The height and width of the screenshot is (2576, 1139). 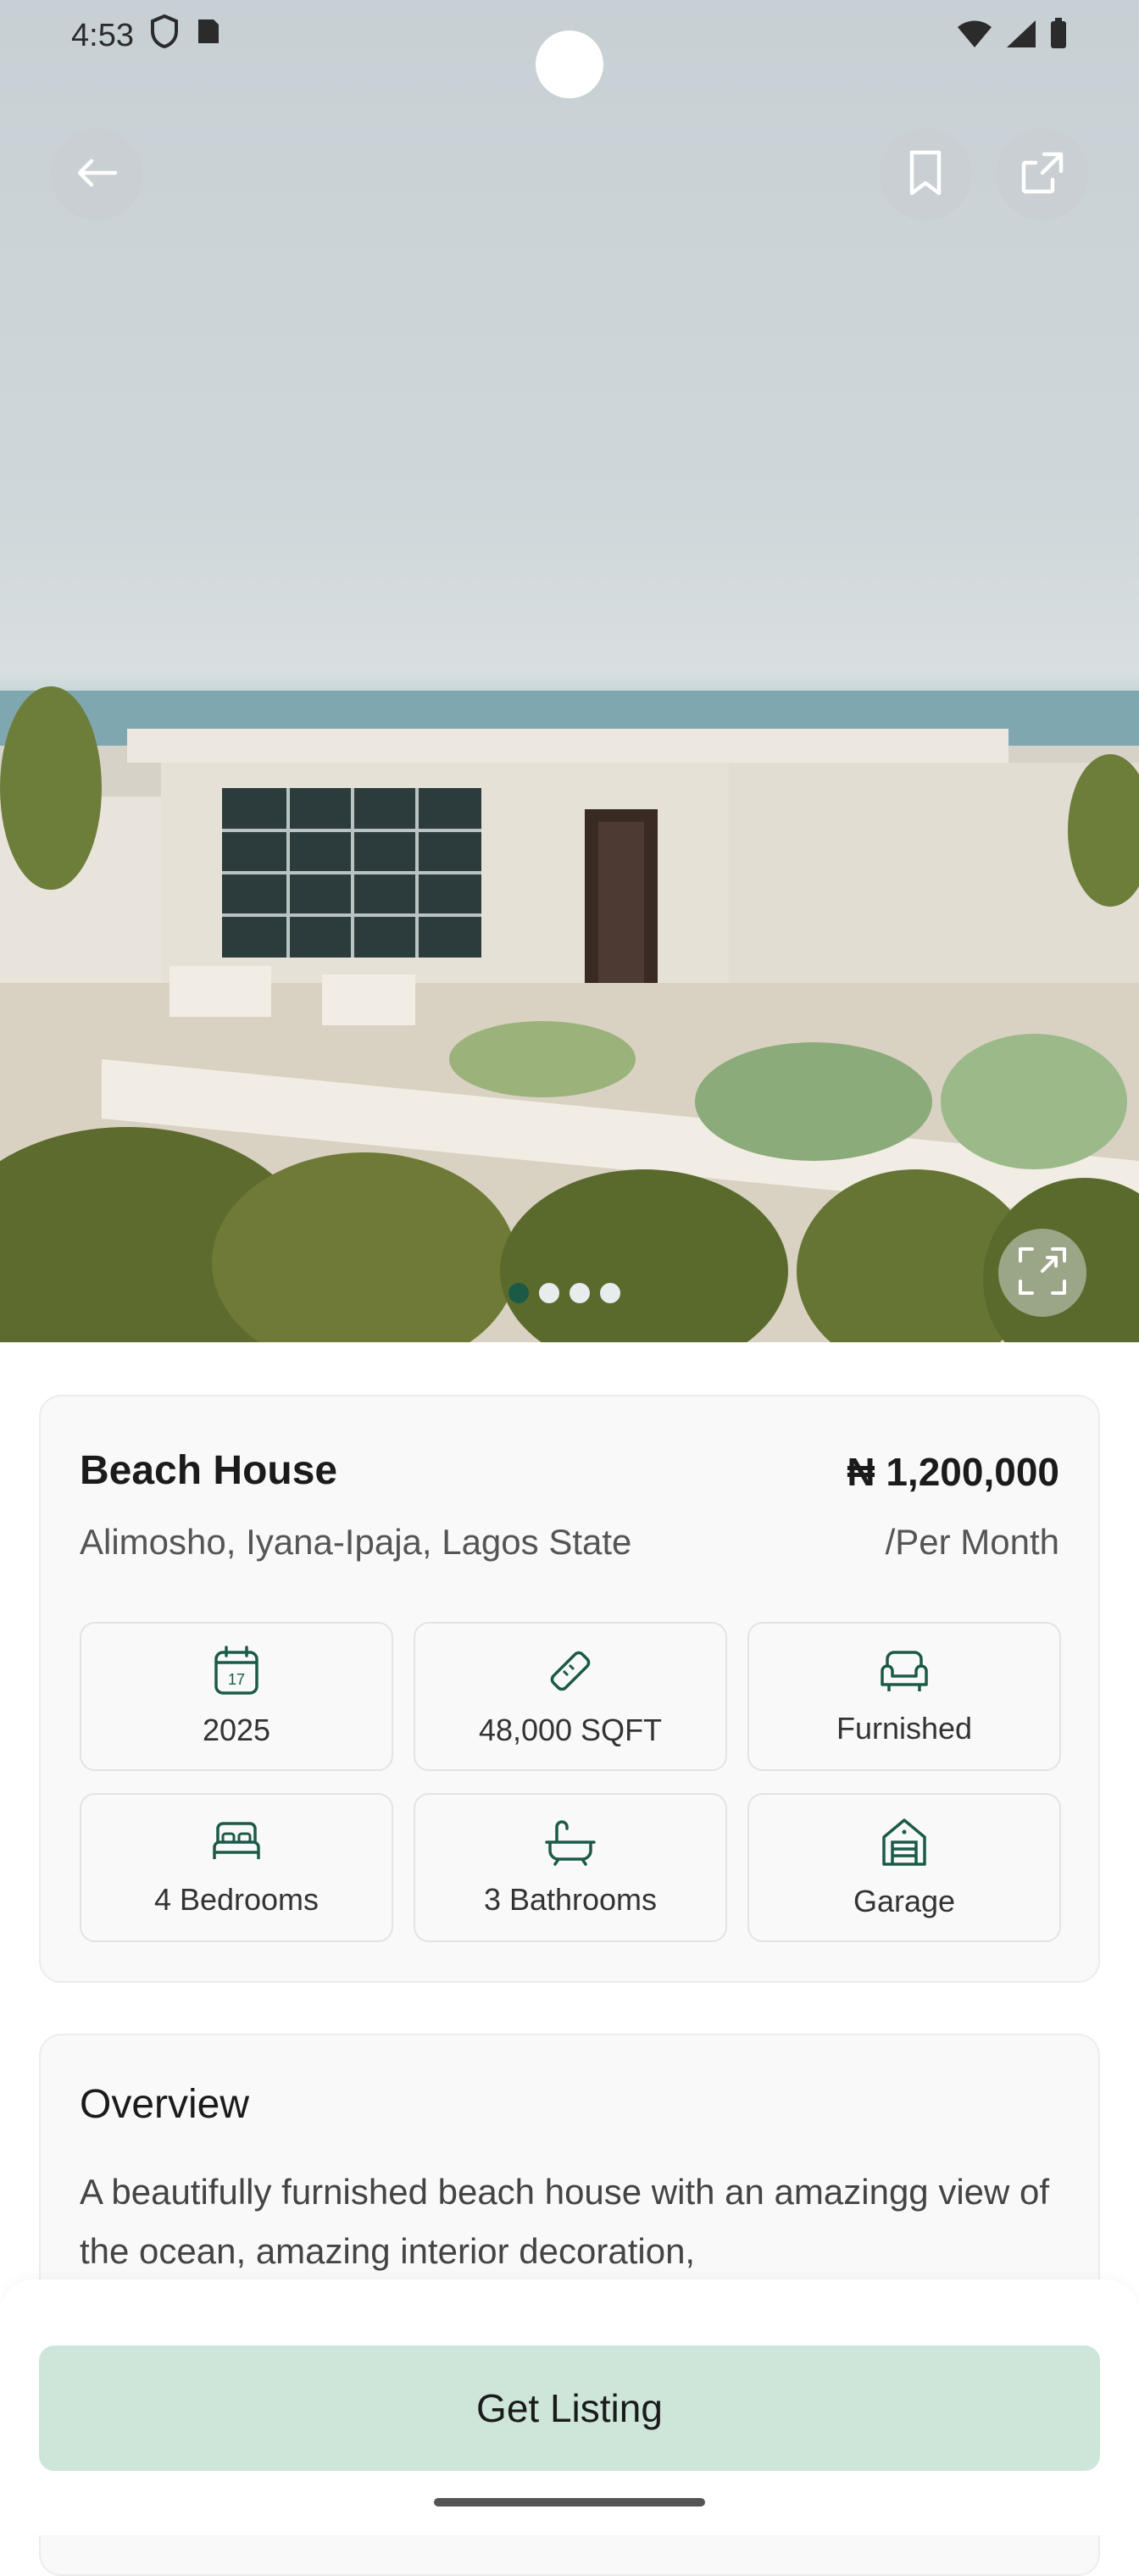 I want to click on battery-icon, so click(x=1059, y=35).